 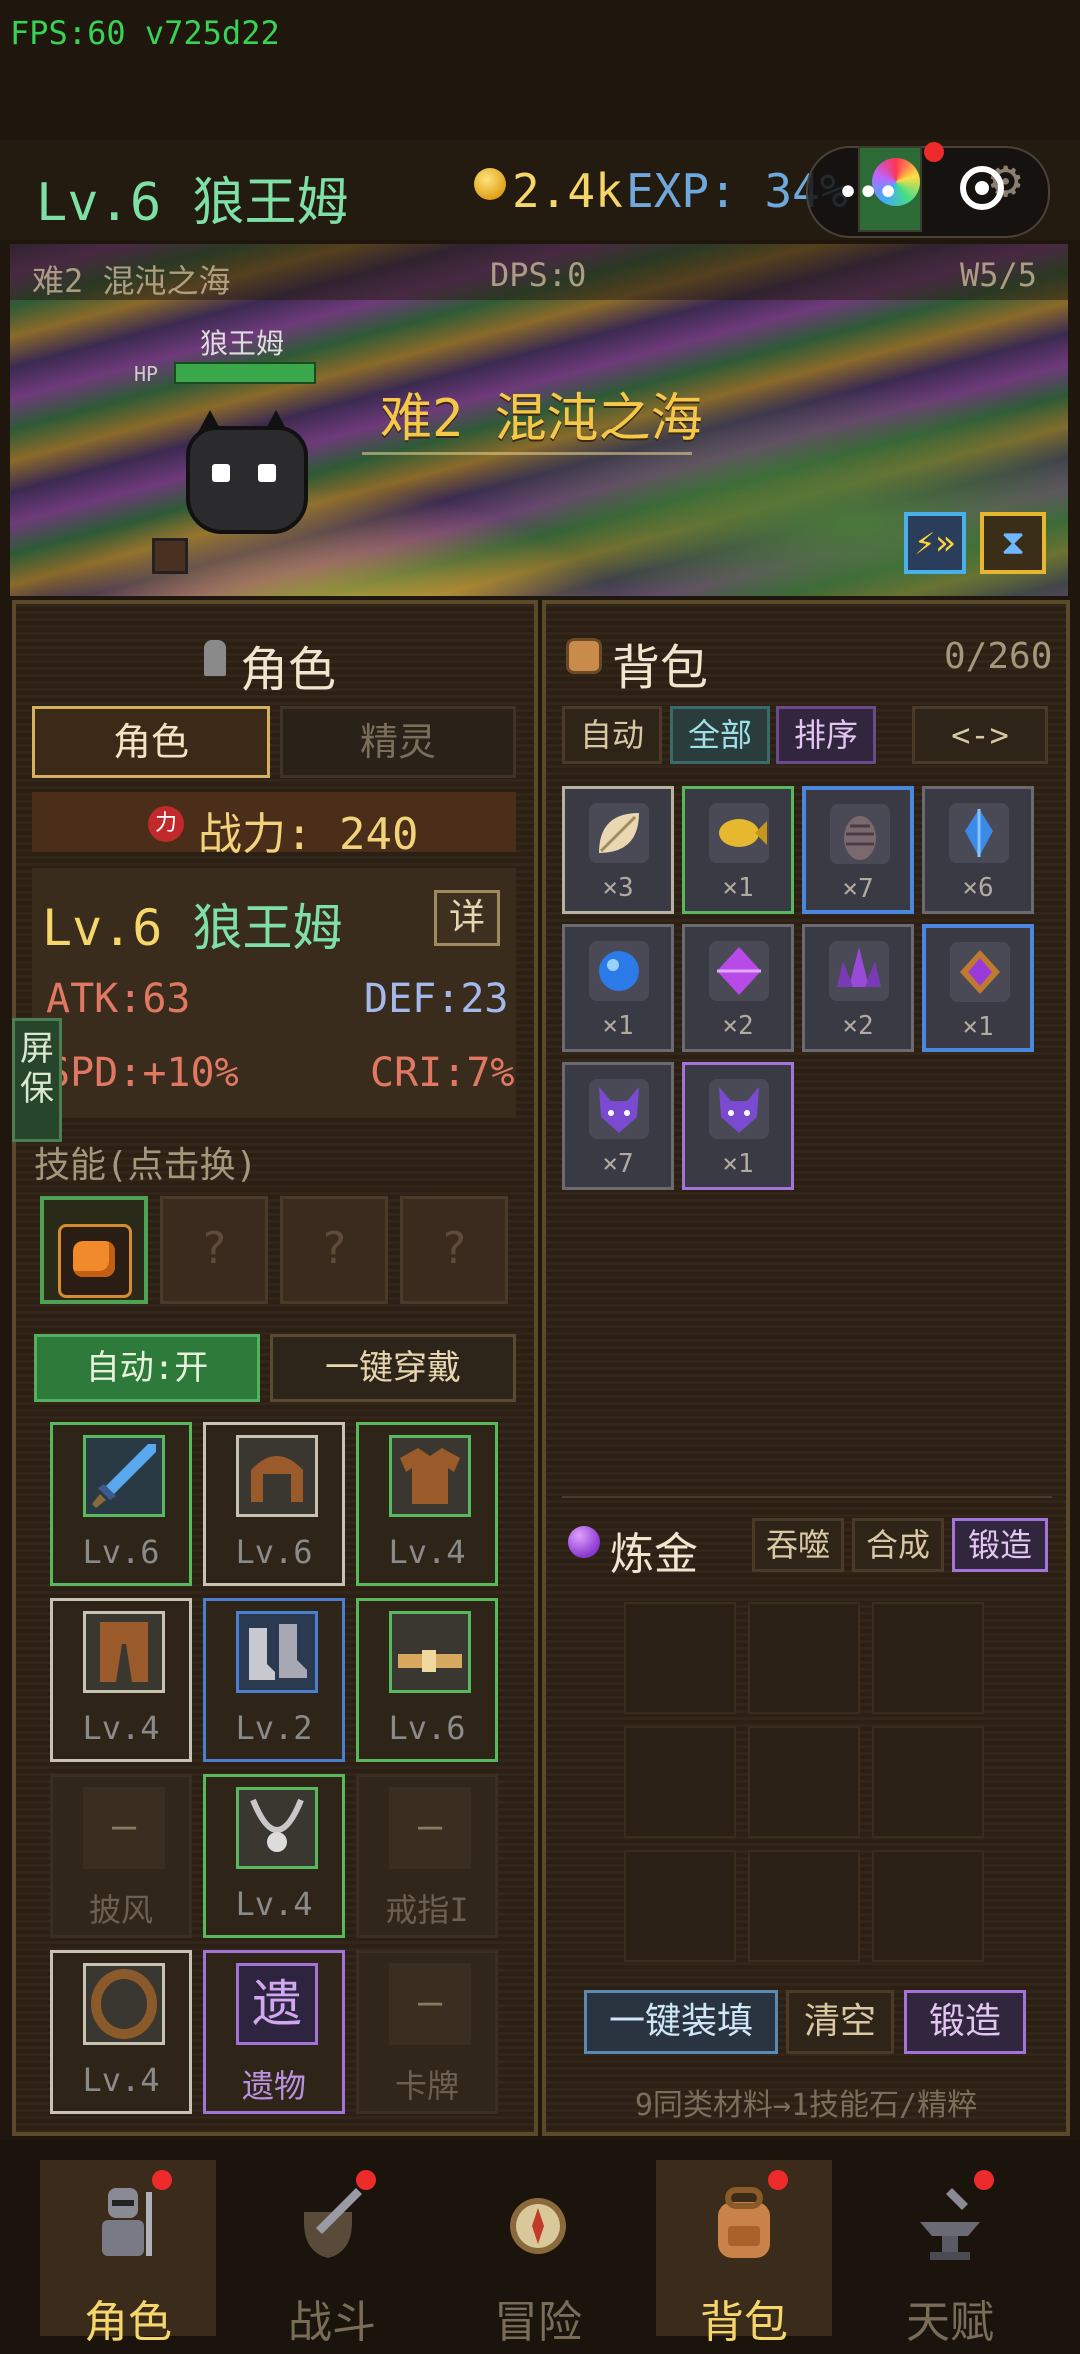 I want to click on belt-icon, so click(x=430, y=1652).